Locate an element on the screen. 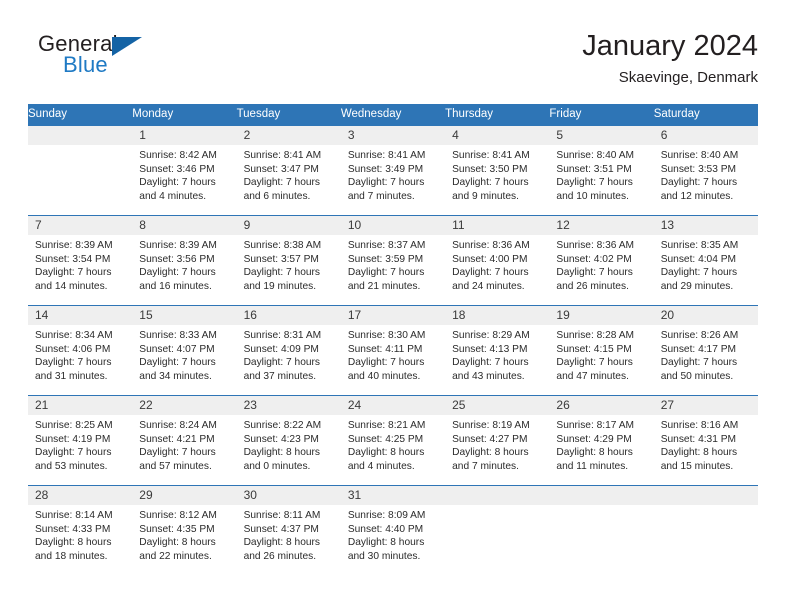 This screenshot has height=612, width=792. sunset-text: Sunset: 4:27 PM is located at coordinates (490, 439).